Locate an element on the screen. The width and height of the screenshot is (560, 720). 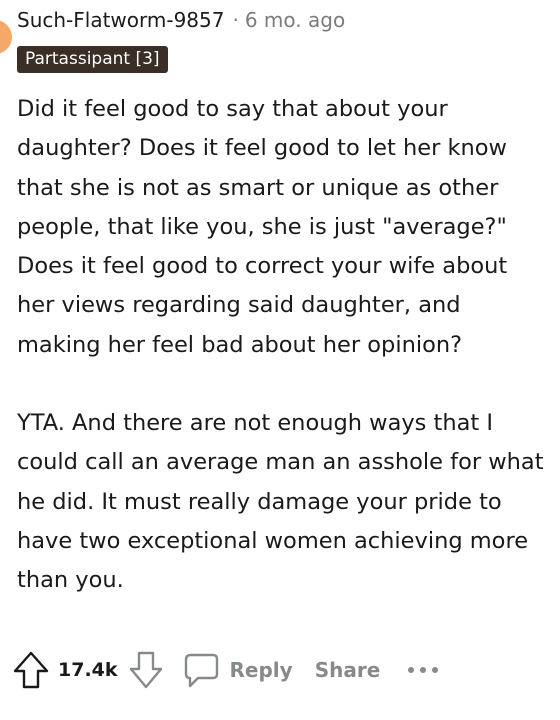
user-flair: Partassipant [3] is located at coordinates (92, 59).